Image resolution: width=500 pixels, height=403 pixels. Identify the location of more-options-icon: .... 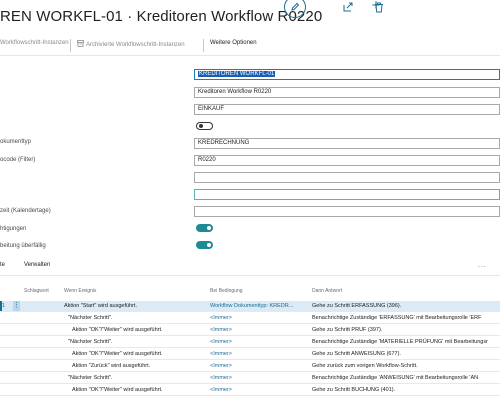
(482, 265).